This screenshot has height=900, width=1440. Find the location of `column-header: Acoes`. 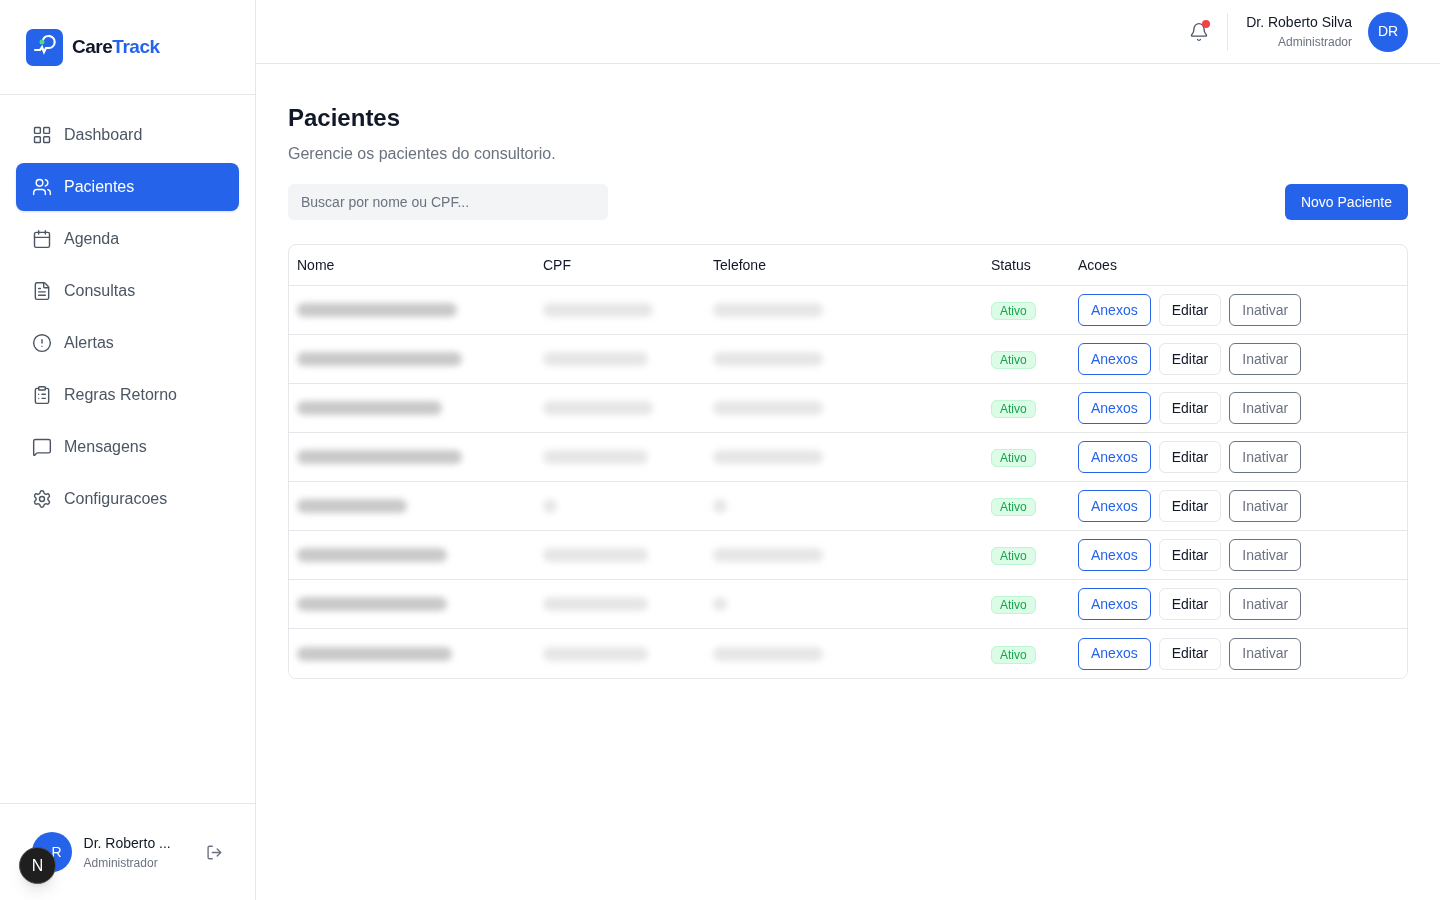

column-header: Acoes is located at coordinates (1098, 265).